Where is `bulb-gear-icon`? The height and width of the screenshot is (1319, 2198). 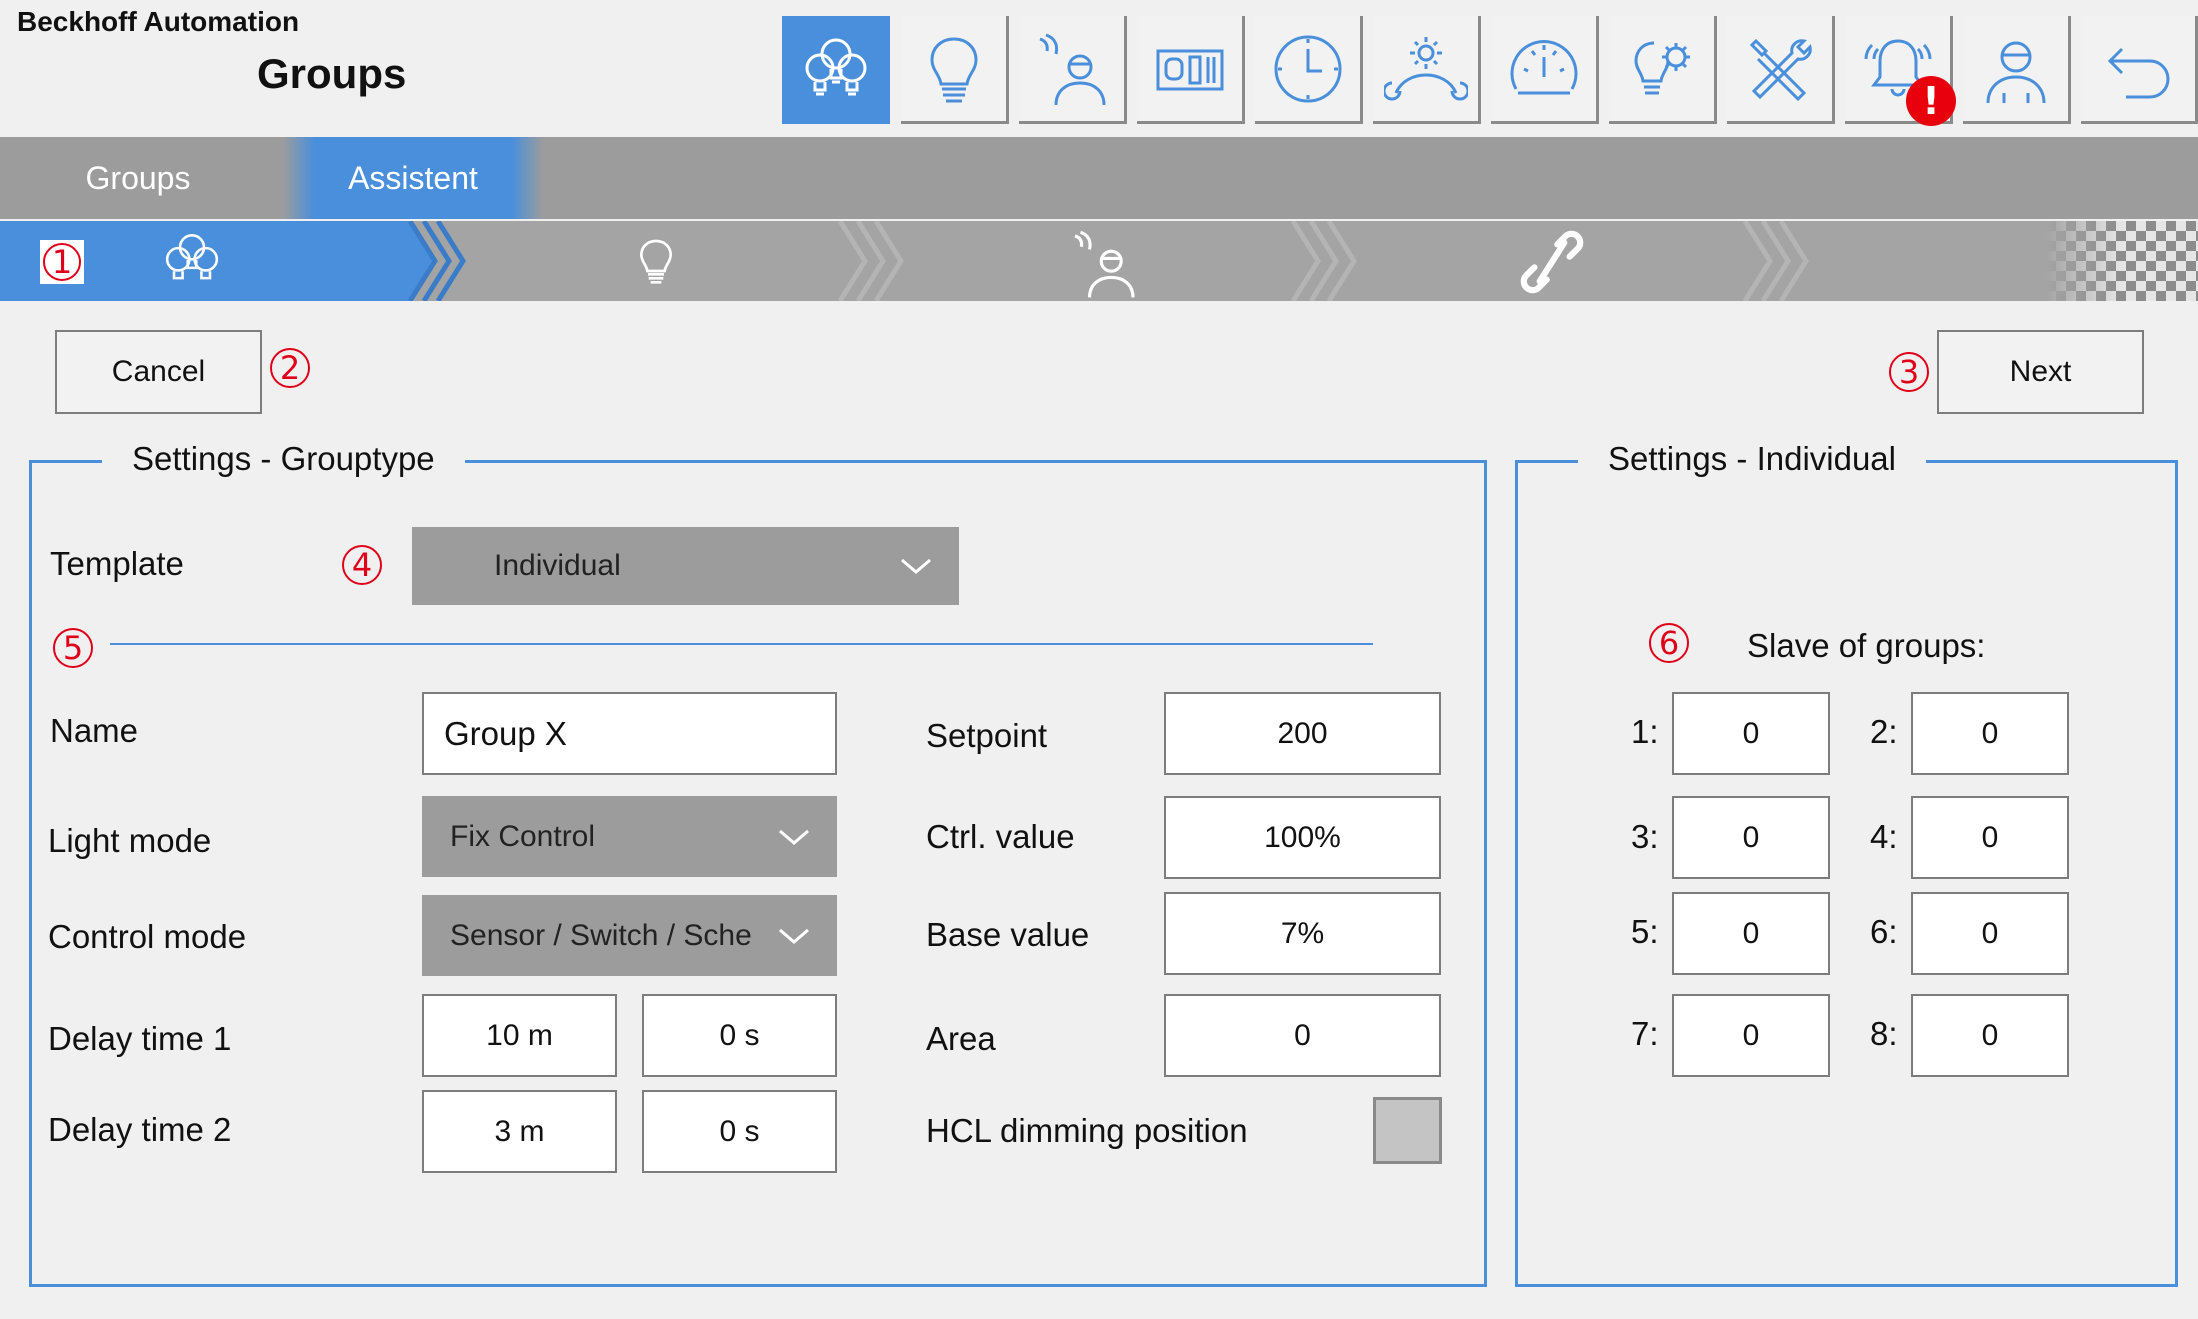
bulb-gear-icon is located at coordinates (1661, 67).